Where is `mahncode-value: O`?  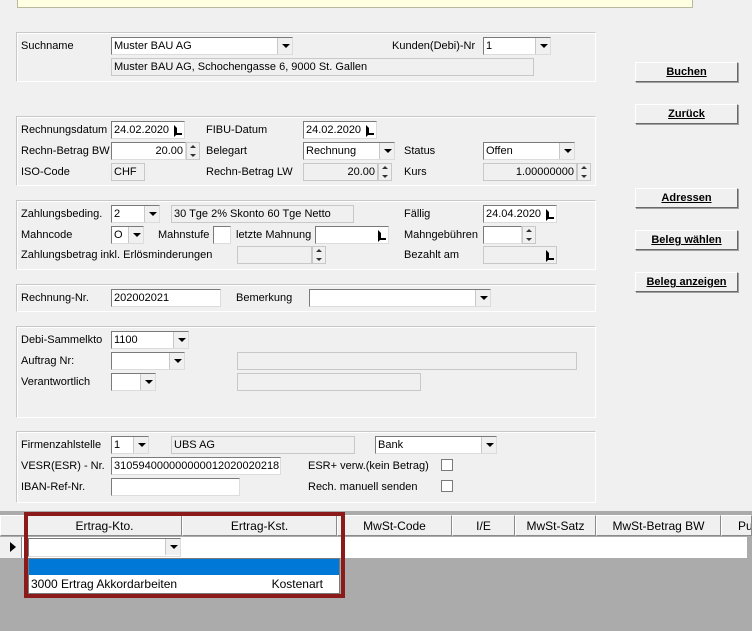
mahncode-value: O is located at coordinates (118, 235).